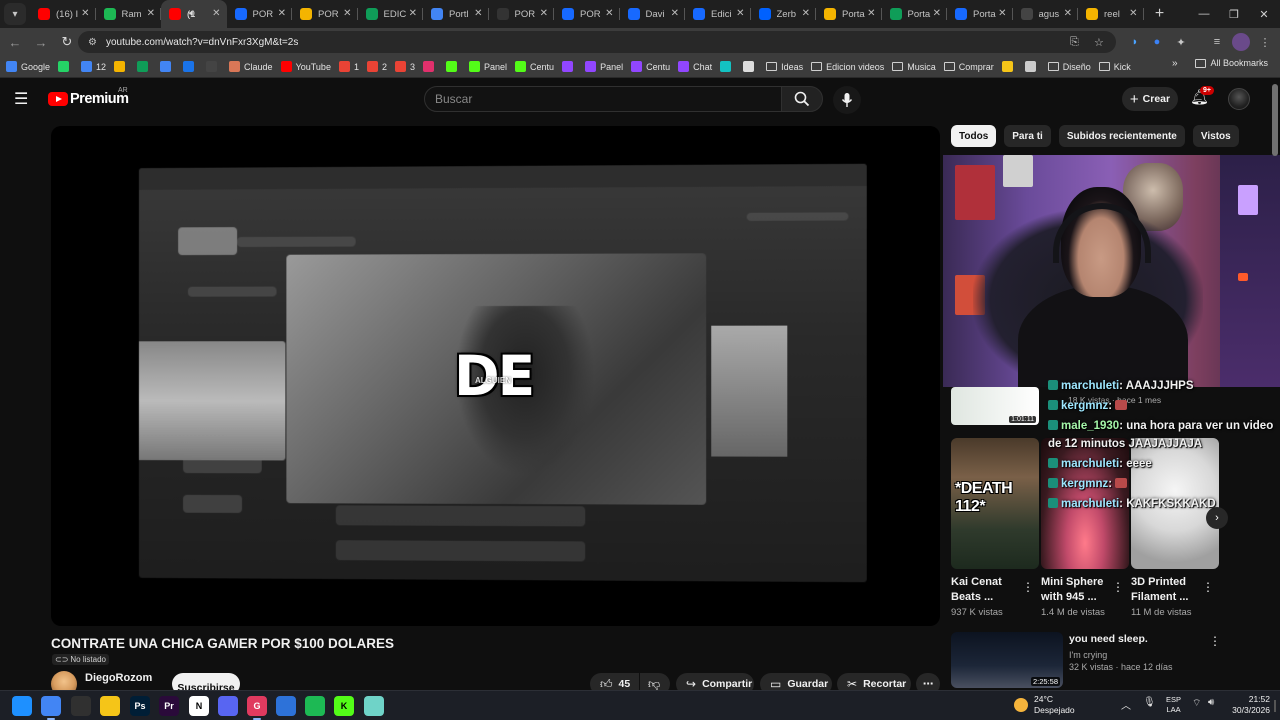 This screenshot has height=720, width=1280. I want to click on bookmark-item: 1, so click(348, 67).